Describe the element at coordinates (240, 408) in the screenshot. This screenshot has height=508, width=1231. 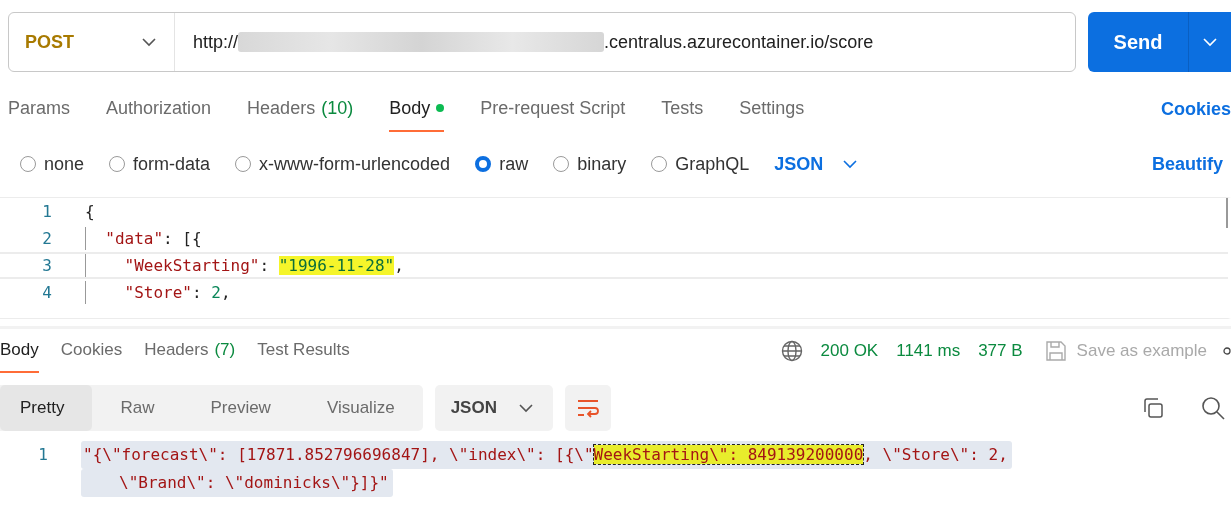
I see `view-mode-tab: Preview` at that location.